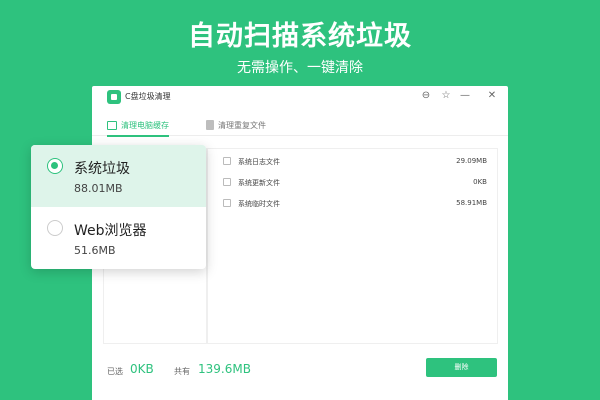  I want to click on app-title: C盘垃圾清理, so click(148, 96).